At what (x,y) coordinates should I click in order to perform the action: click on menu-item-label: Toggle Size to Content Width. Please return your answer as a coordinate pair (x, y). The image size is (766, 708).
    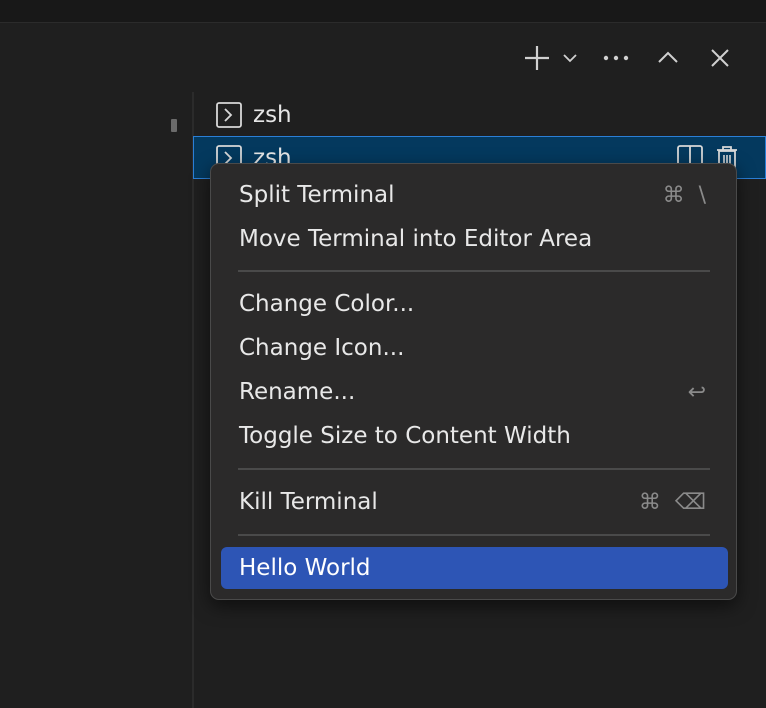
    Looking at the image, I should click on (405, 436).